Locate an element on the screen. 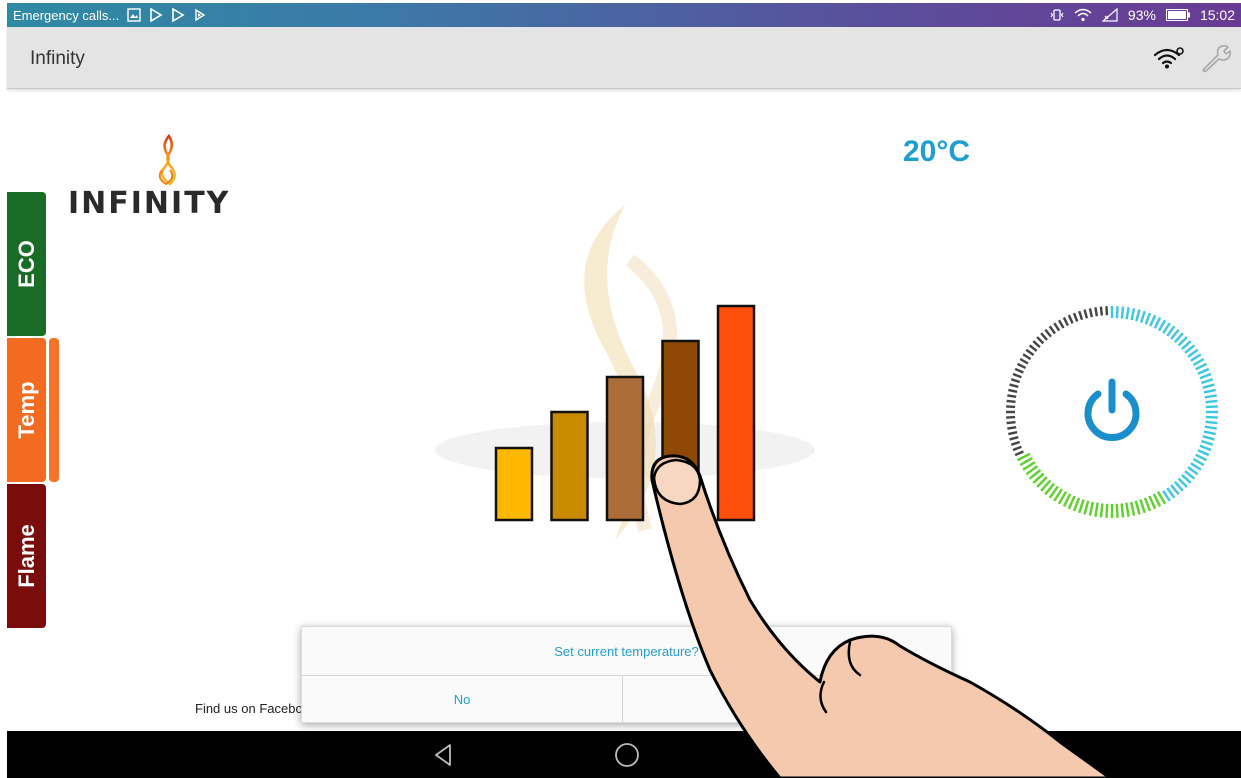 Image resolution: width=1241 pixels, height=778 pixels. wrench-icon is located at coordinates (1216, 58).